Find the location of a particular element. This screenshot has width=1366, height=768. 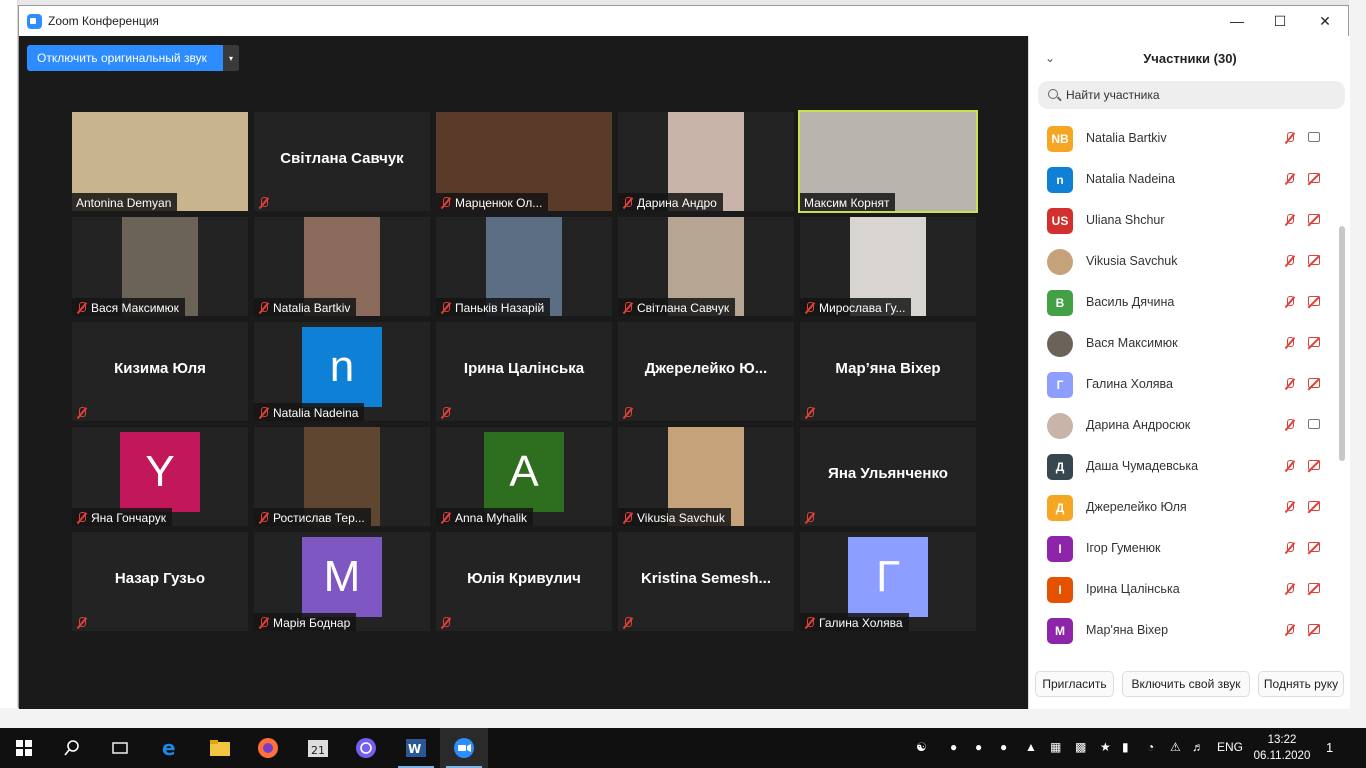

raise-hand-button: Поднять руку is located at coordinates (1301, 684).